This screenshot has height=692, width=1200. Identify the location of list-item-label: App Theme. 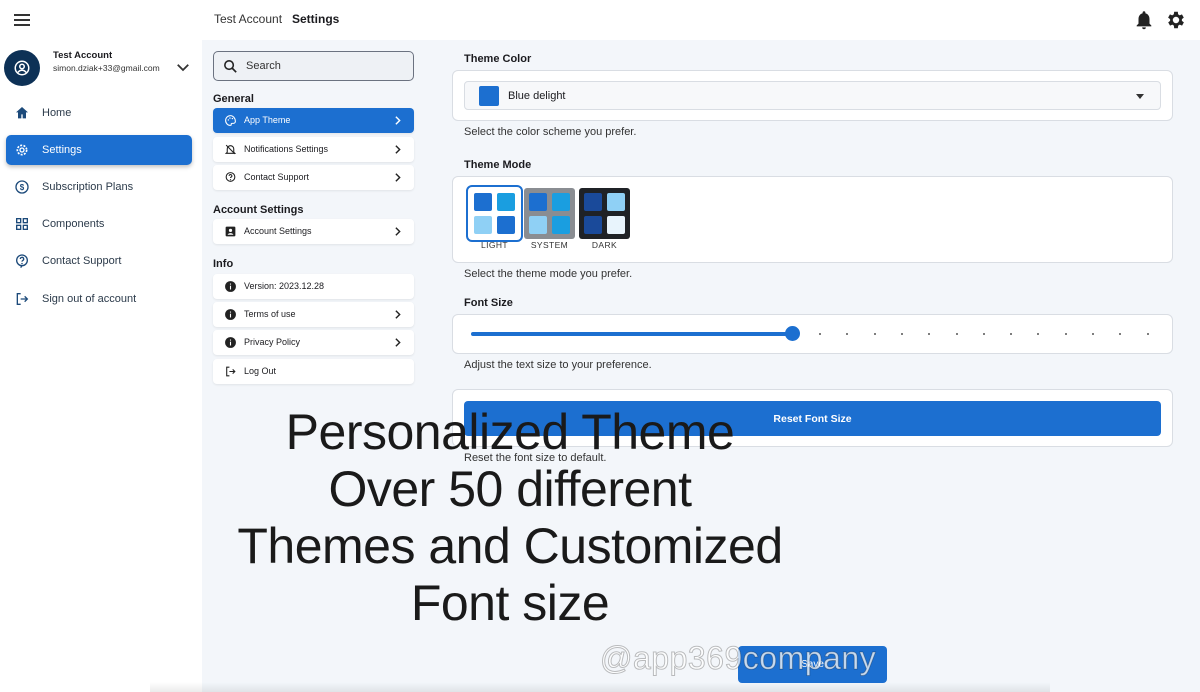
(267, 120).